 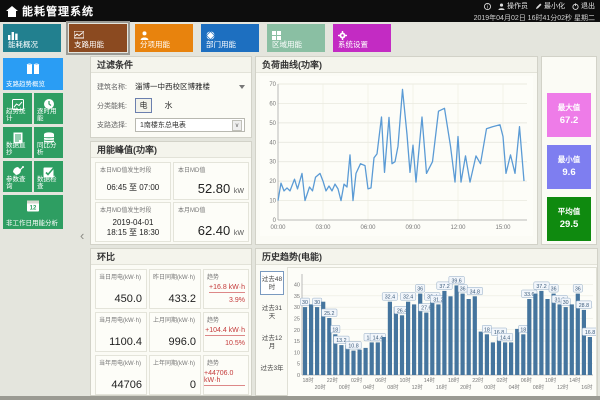 What do you see at coordinates (487, 6) in the screenshot?
I see `info-icon: i` at bounding box center [487, 6].